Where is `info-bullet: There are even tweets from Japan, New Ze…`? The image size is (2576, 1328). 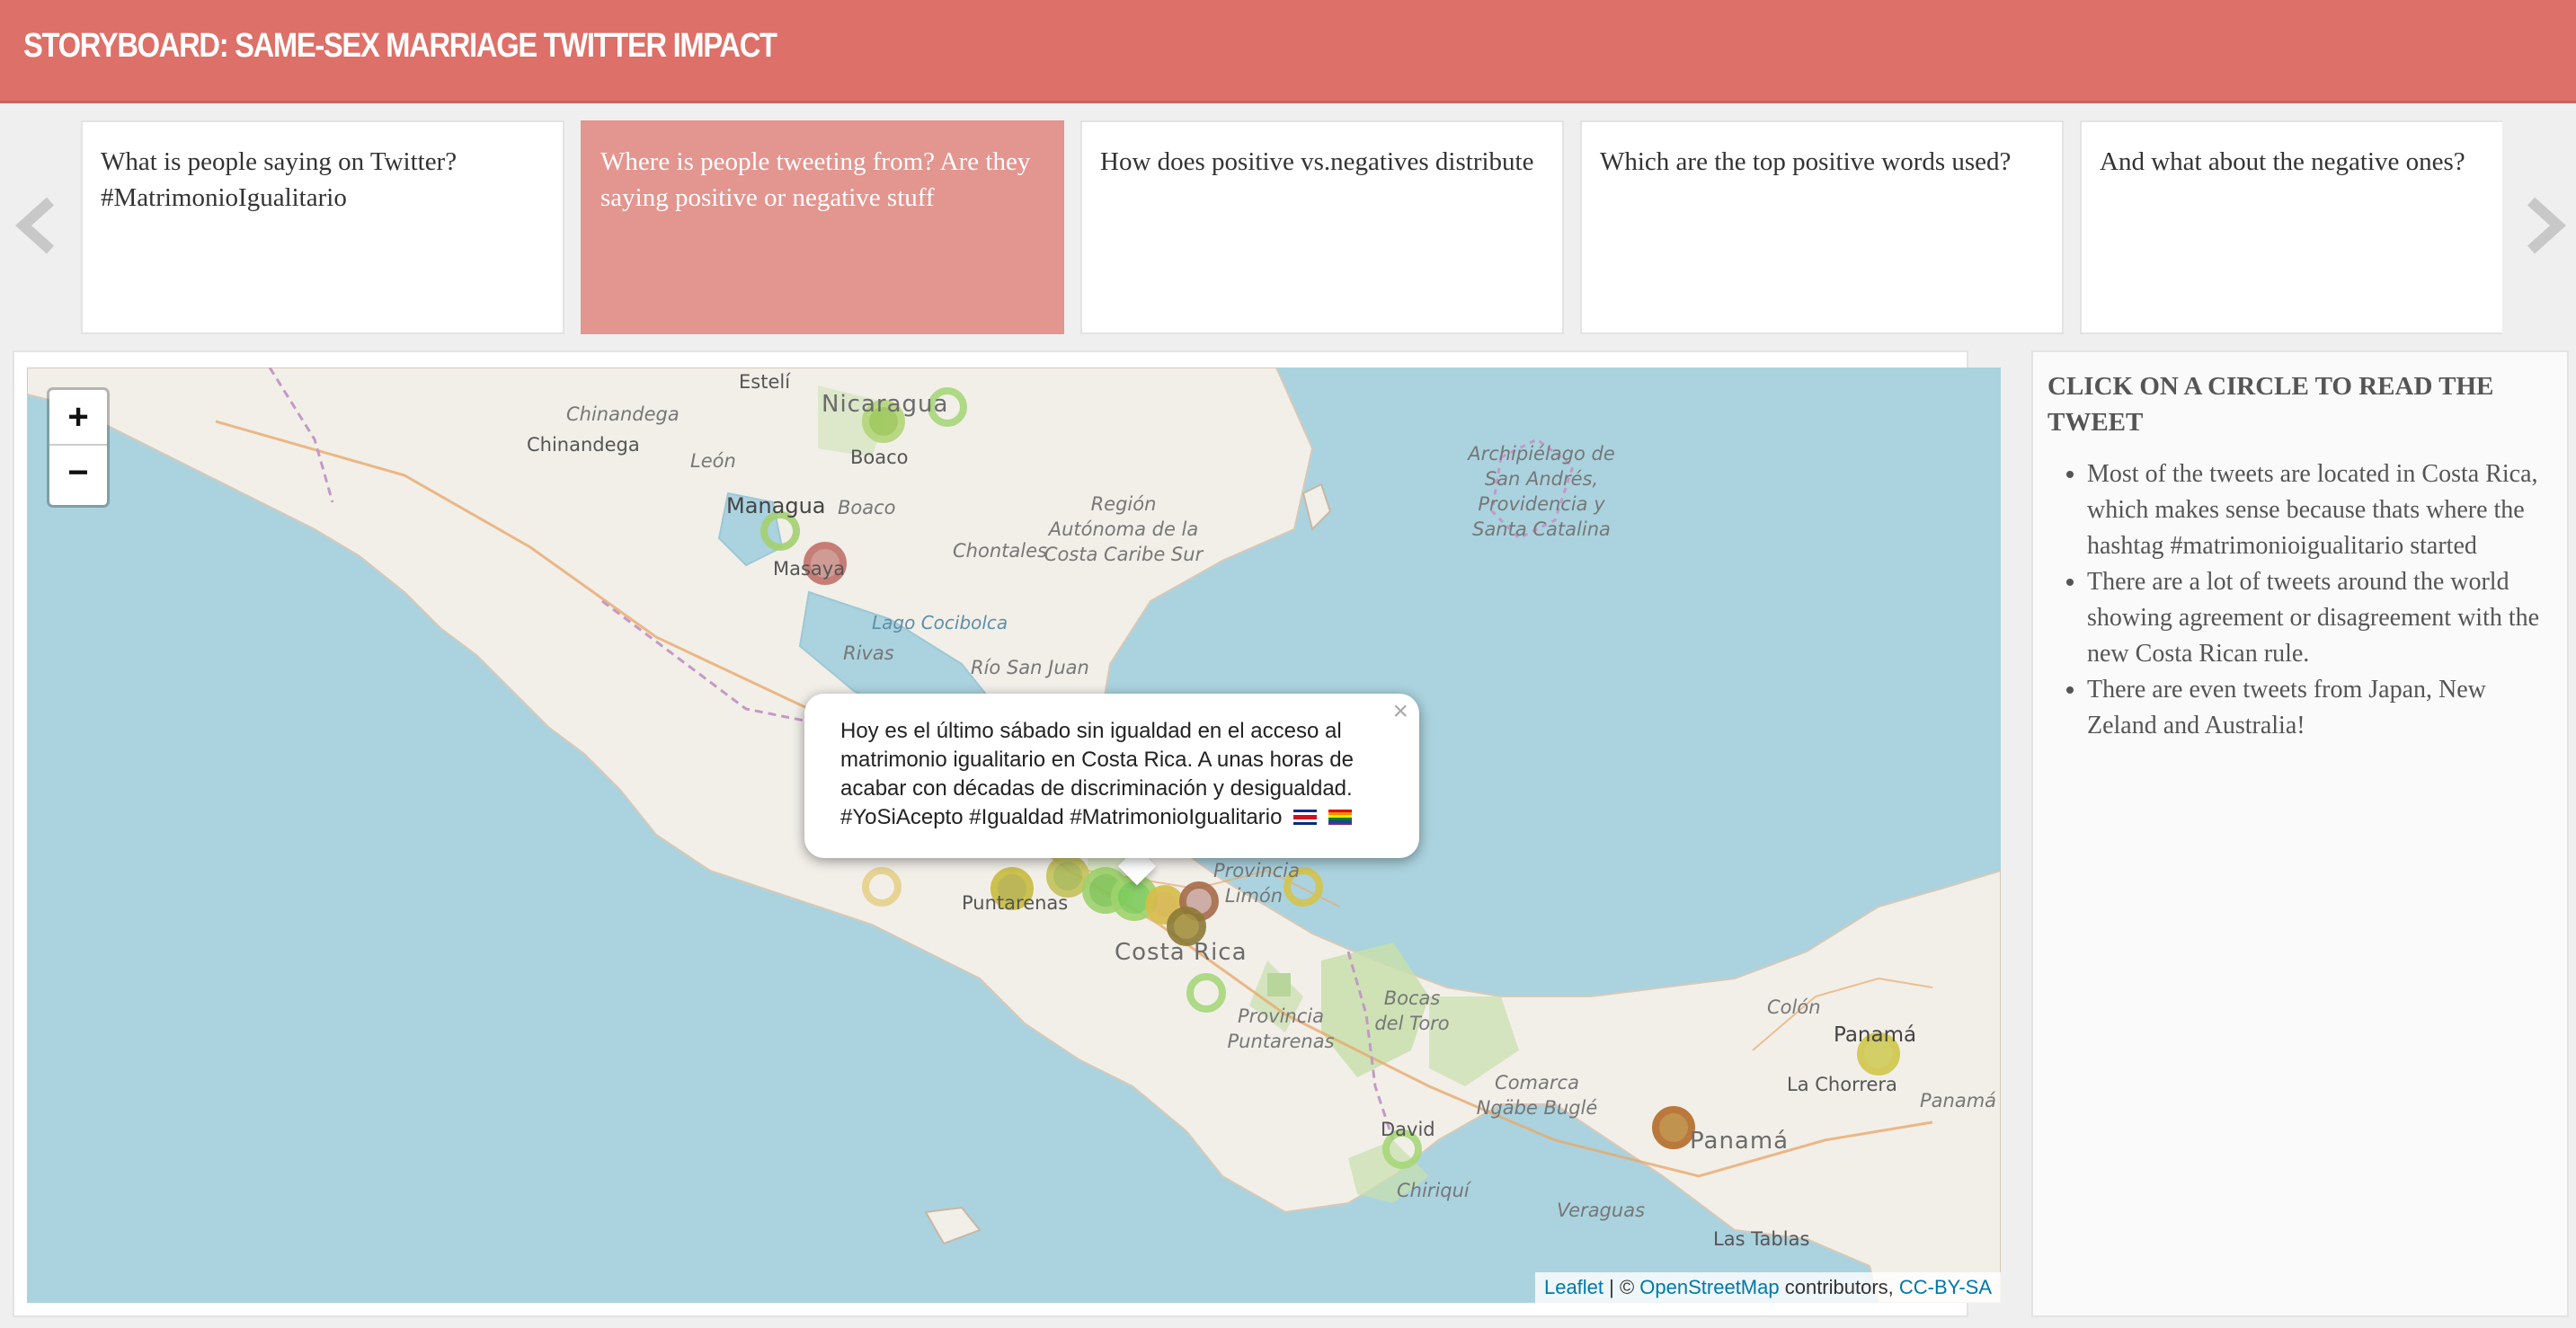
info-bullet: There are even tweets from Japan, New Ze… is located at coordinates (2320, 708).